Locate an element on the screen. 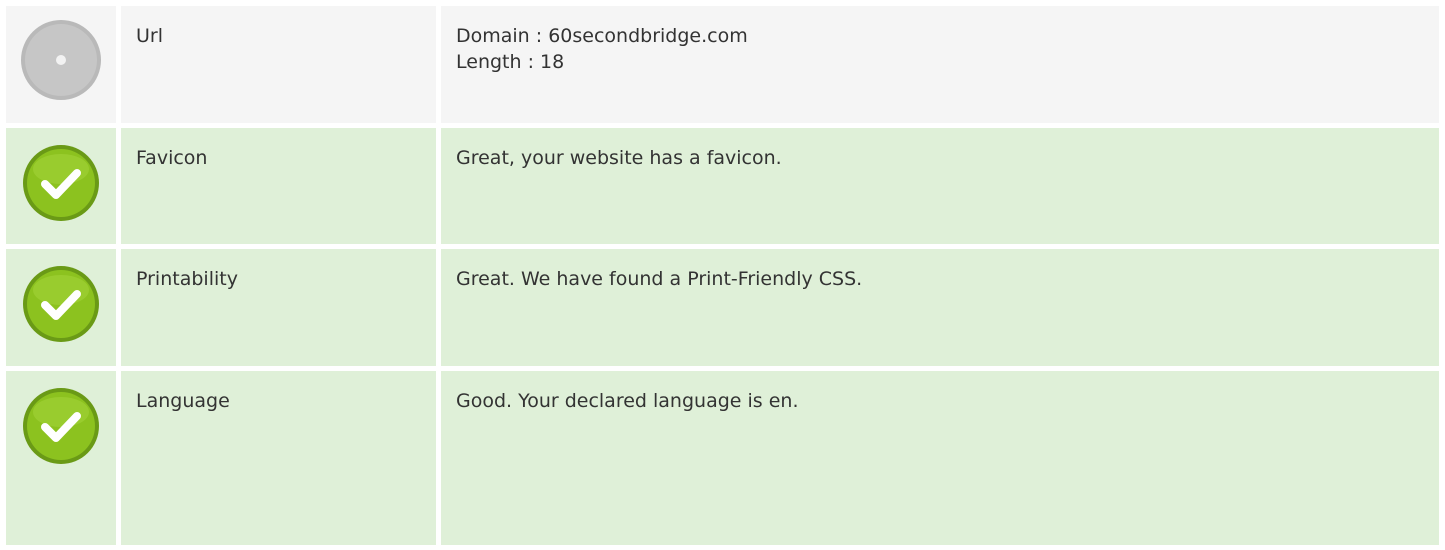  row-label: Url is located at coordinates (149, 36).